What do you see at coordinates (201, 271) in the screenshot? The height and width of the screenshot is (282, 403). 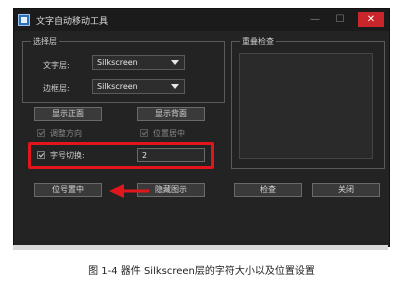 I see `figure-caption: 图 1-4 器件 Silkscreen层的字符大小以及位置设置` at bounding box center [201, 271].